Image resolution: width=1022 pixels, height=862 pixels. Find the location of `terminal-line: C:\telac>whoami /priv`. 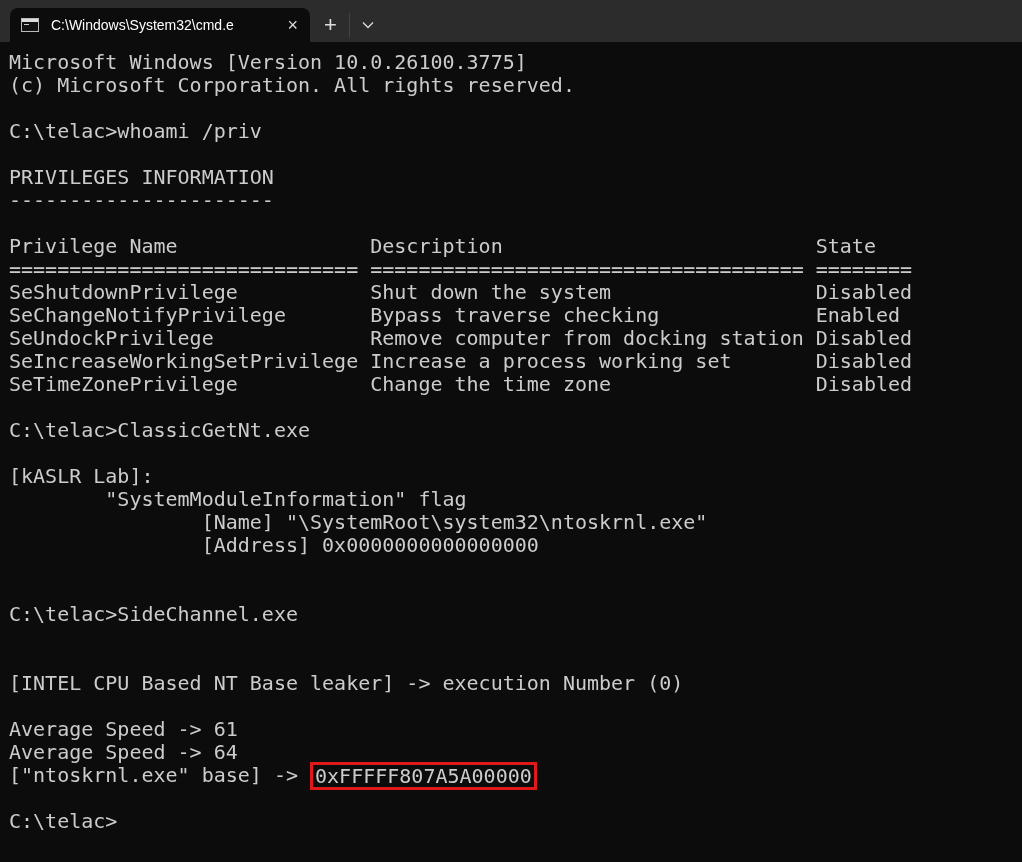

terminal-line: C:\telac>whoami /priv is located at coordinates (135, 131).